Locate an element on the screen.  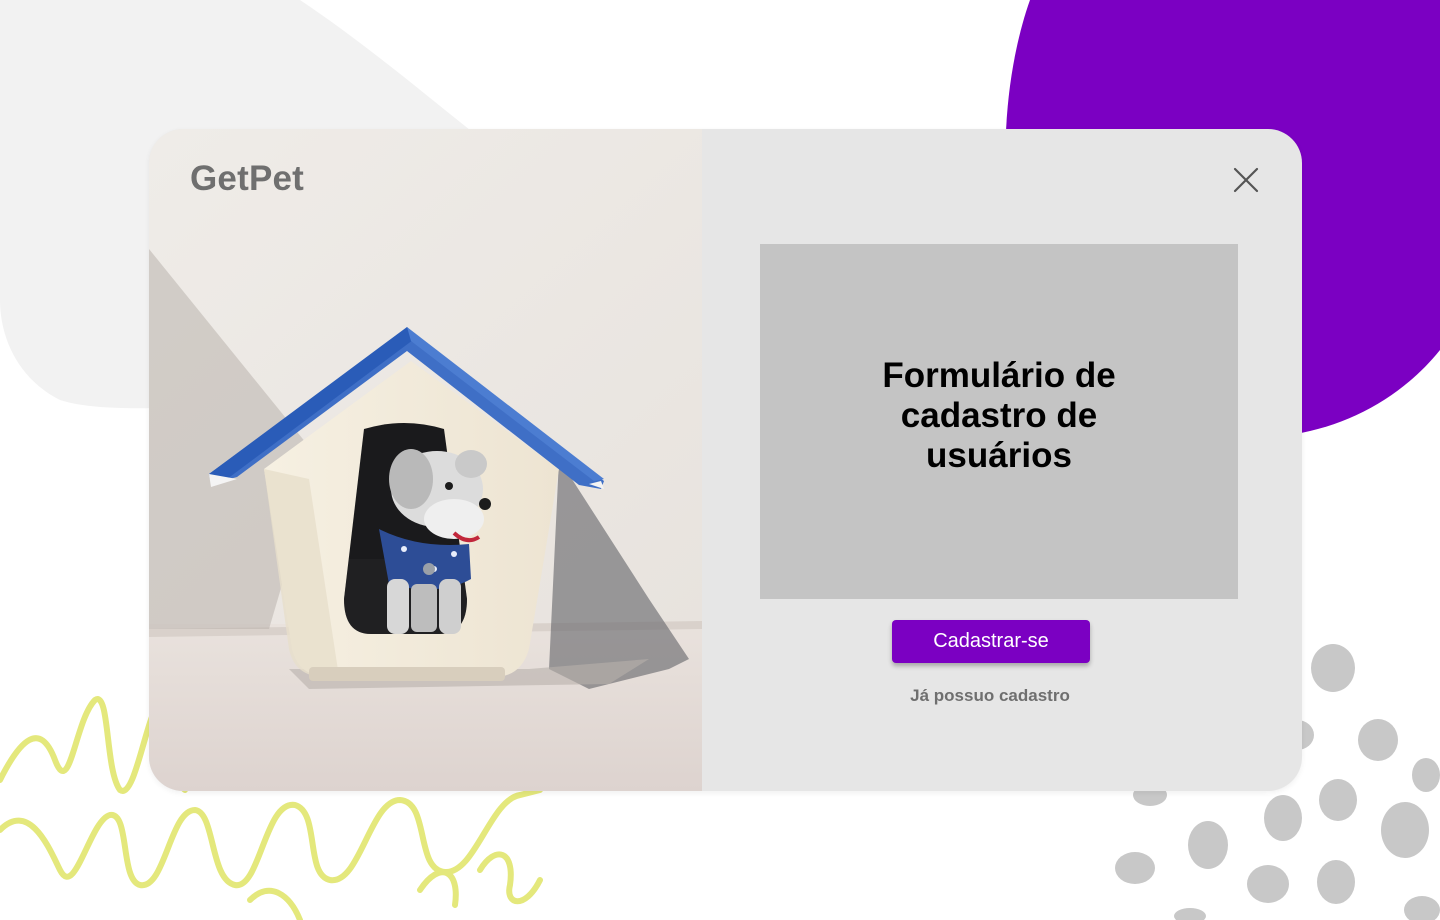
signup-form-placeholder: Formulário de cadastro de usuários is located at coordinates (999, 421).